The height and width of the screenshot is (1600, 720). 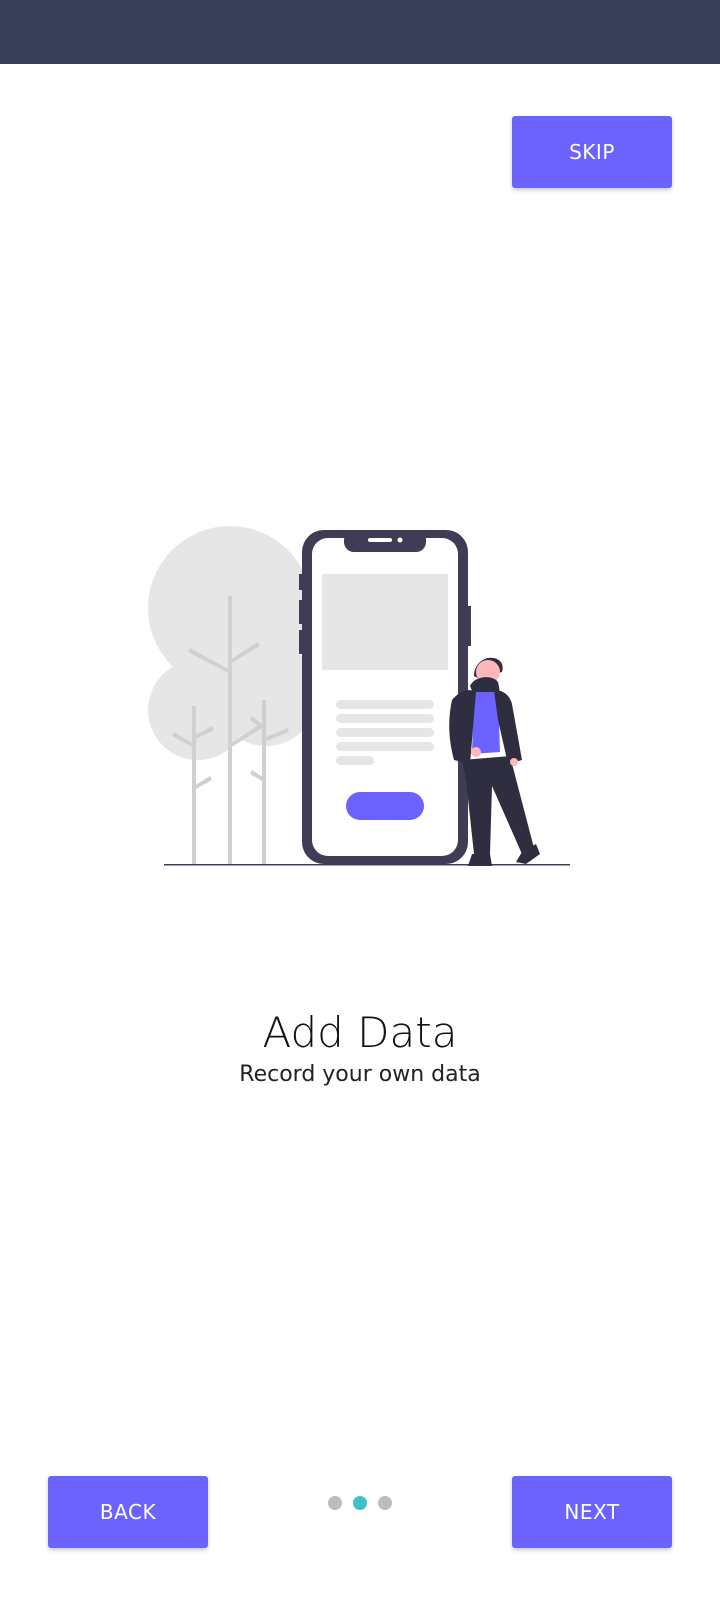 I want to click on page-indicator, so click(x=360, y=1503).